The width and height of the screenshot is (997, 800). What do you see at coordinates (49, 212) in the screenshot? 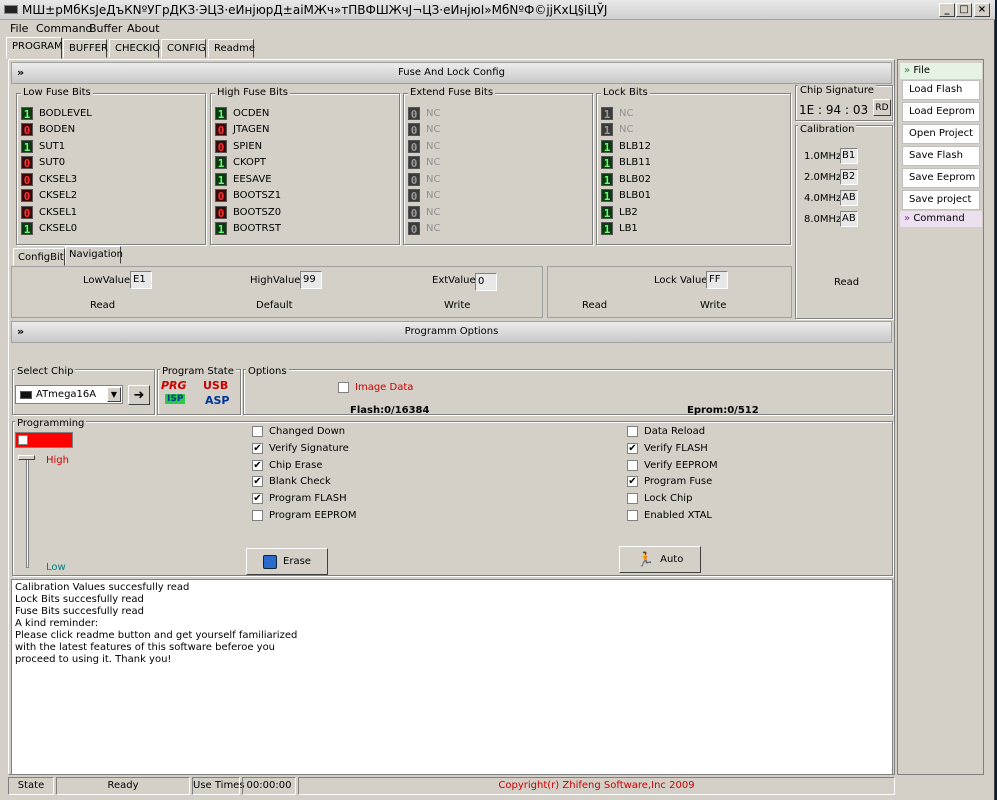
I see `fuse-bit-row: 0 CKSEL1` at bounding box center [49, 212].